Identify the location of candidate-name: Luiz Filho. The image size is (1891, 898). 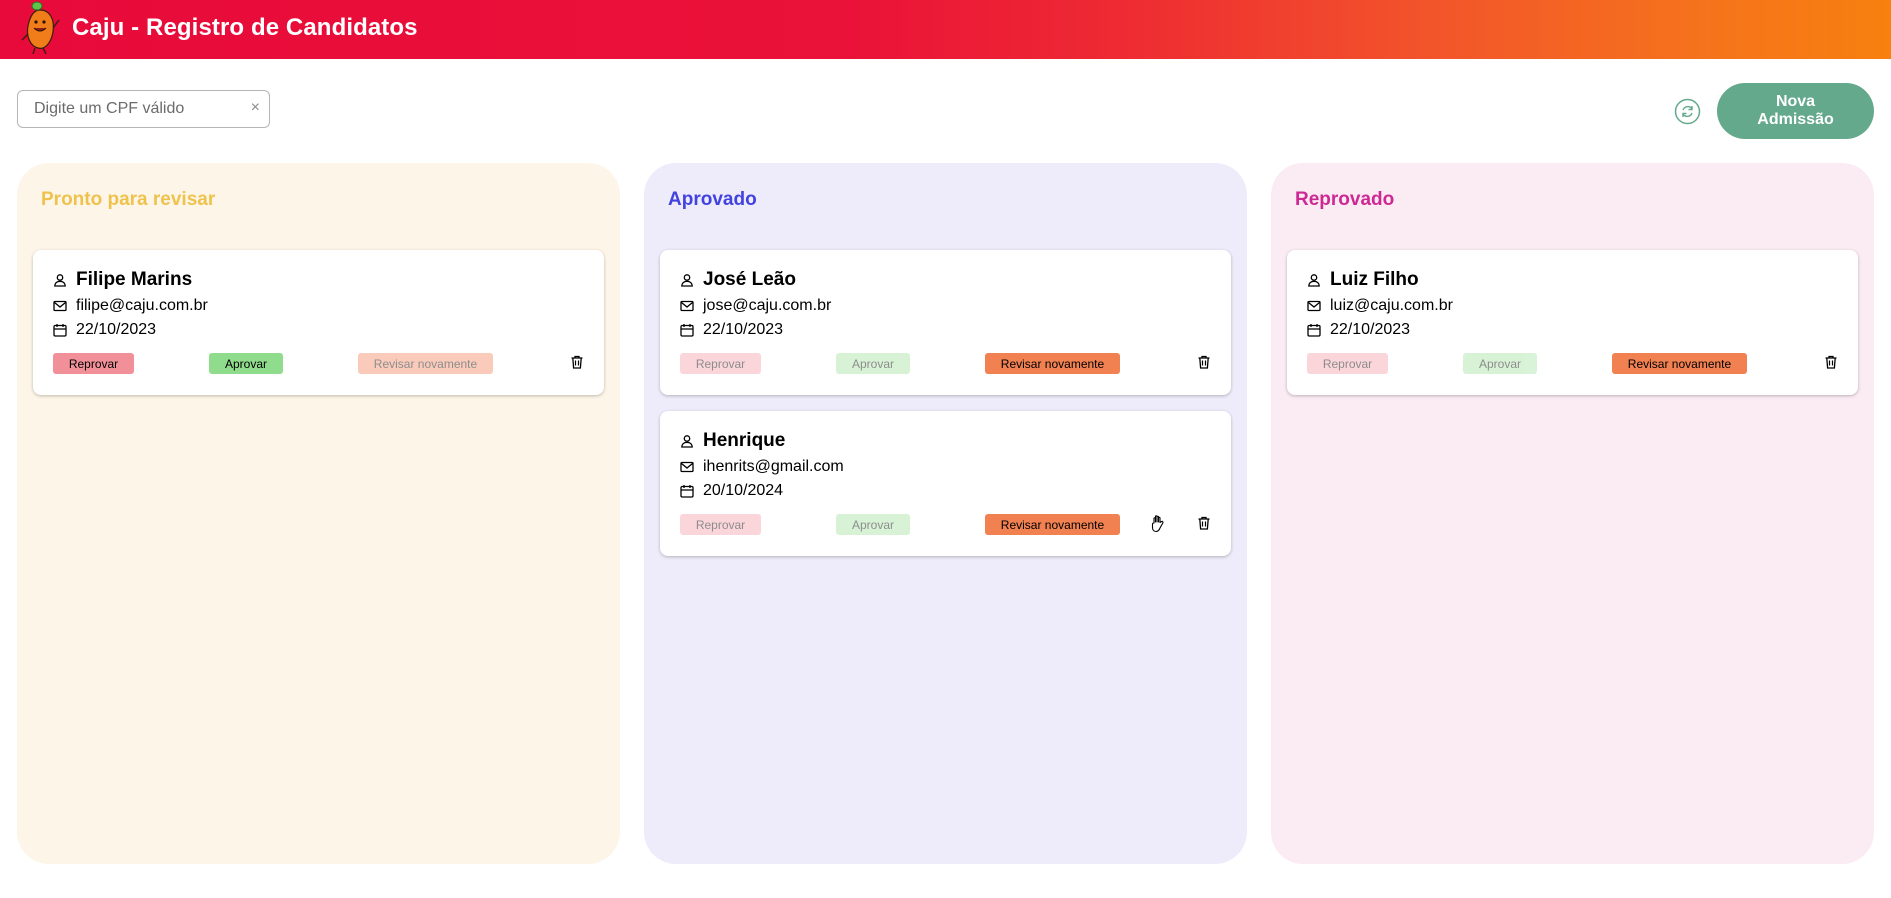
(1374, 279).